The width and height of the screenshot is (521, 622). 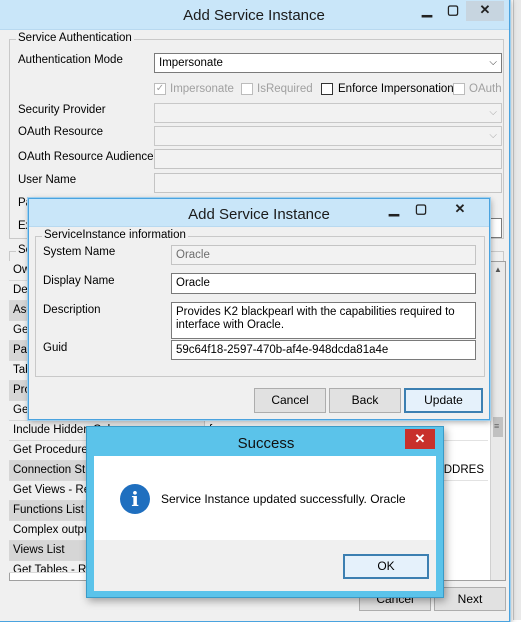 What do you see at coordinates (79, 281) in the screenshot?
I see `display-name-label: Display Name` at bounding box center [79, 281].